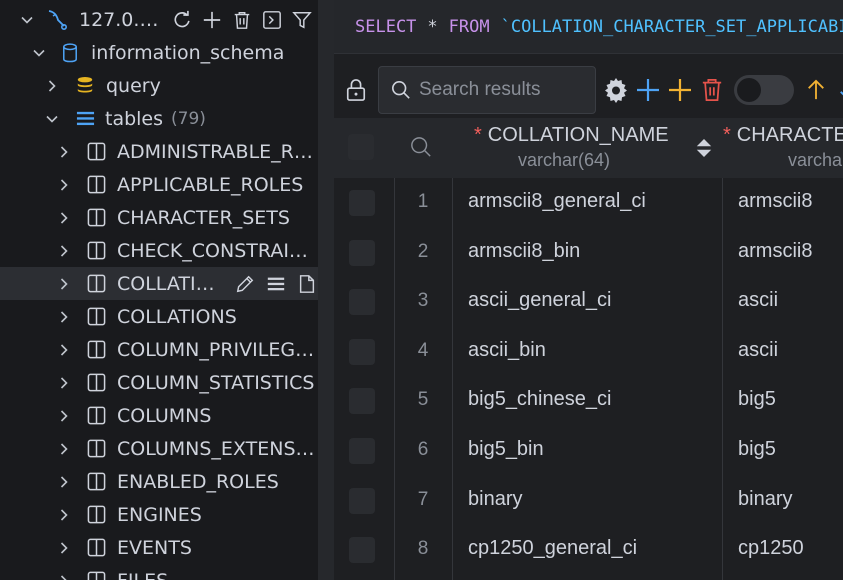  Describe the element at coordinates (469, 26) in the screenshot. I see `sql-keyword-from: FROM` at that location.